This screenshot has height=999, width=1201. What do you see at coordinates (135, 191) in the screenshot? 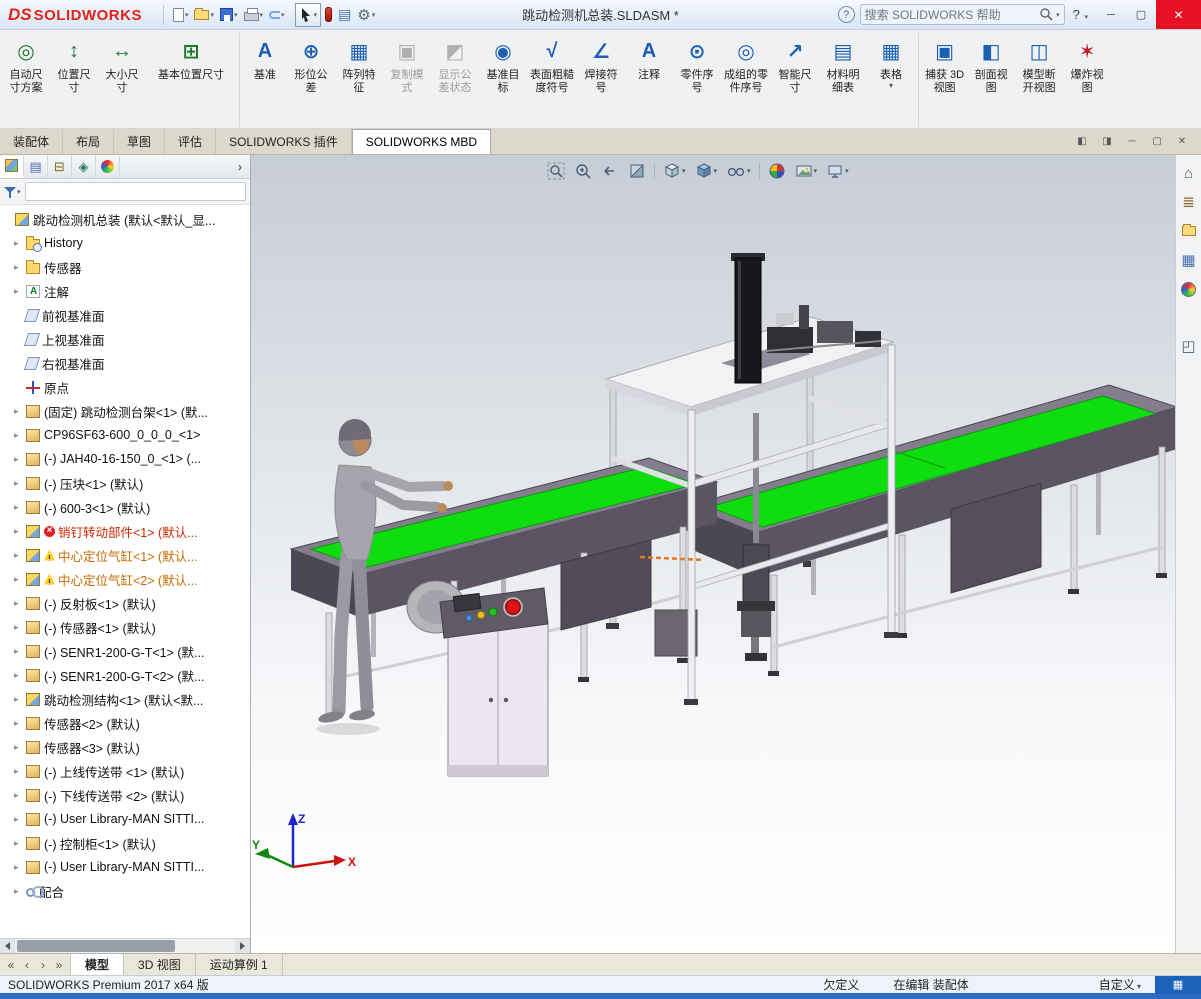
I see `filter-input` at bounding box center [135, 191].